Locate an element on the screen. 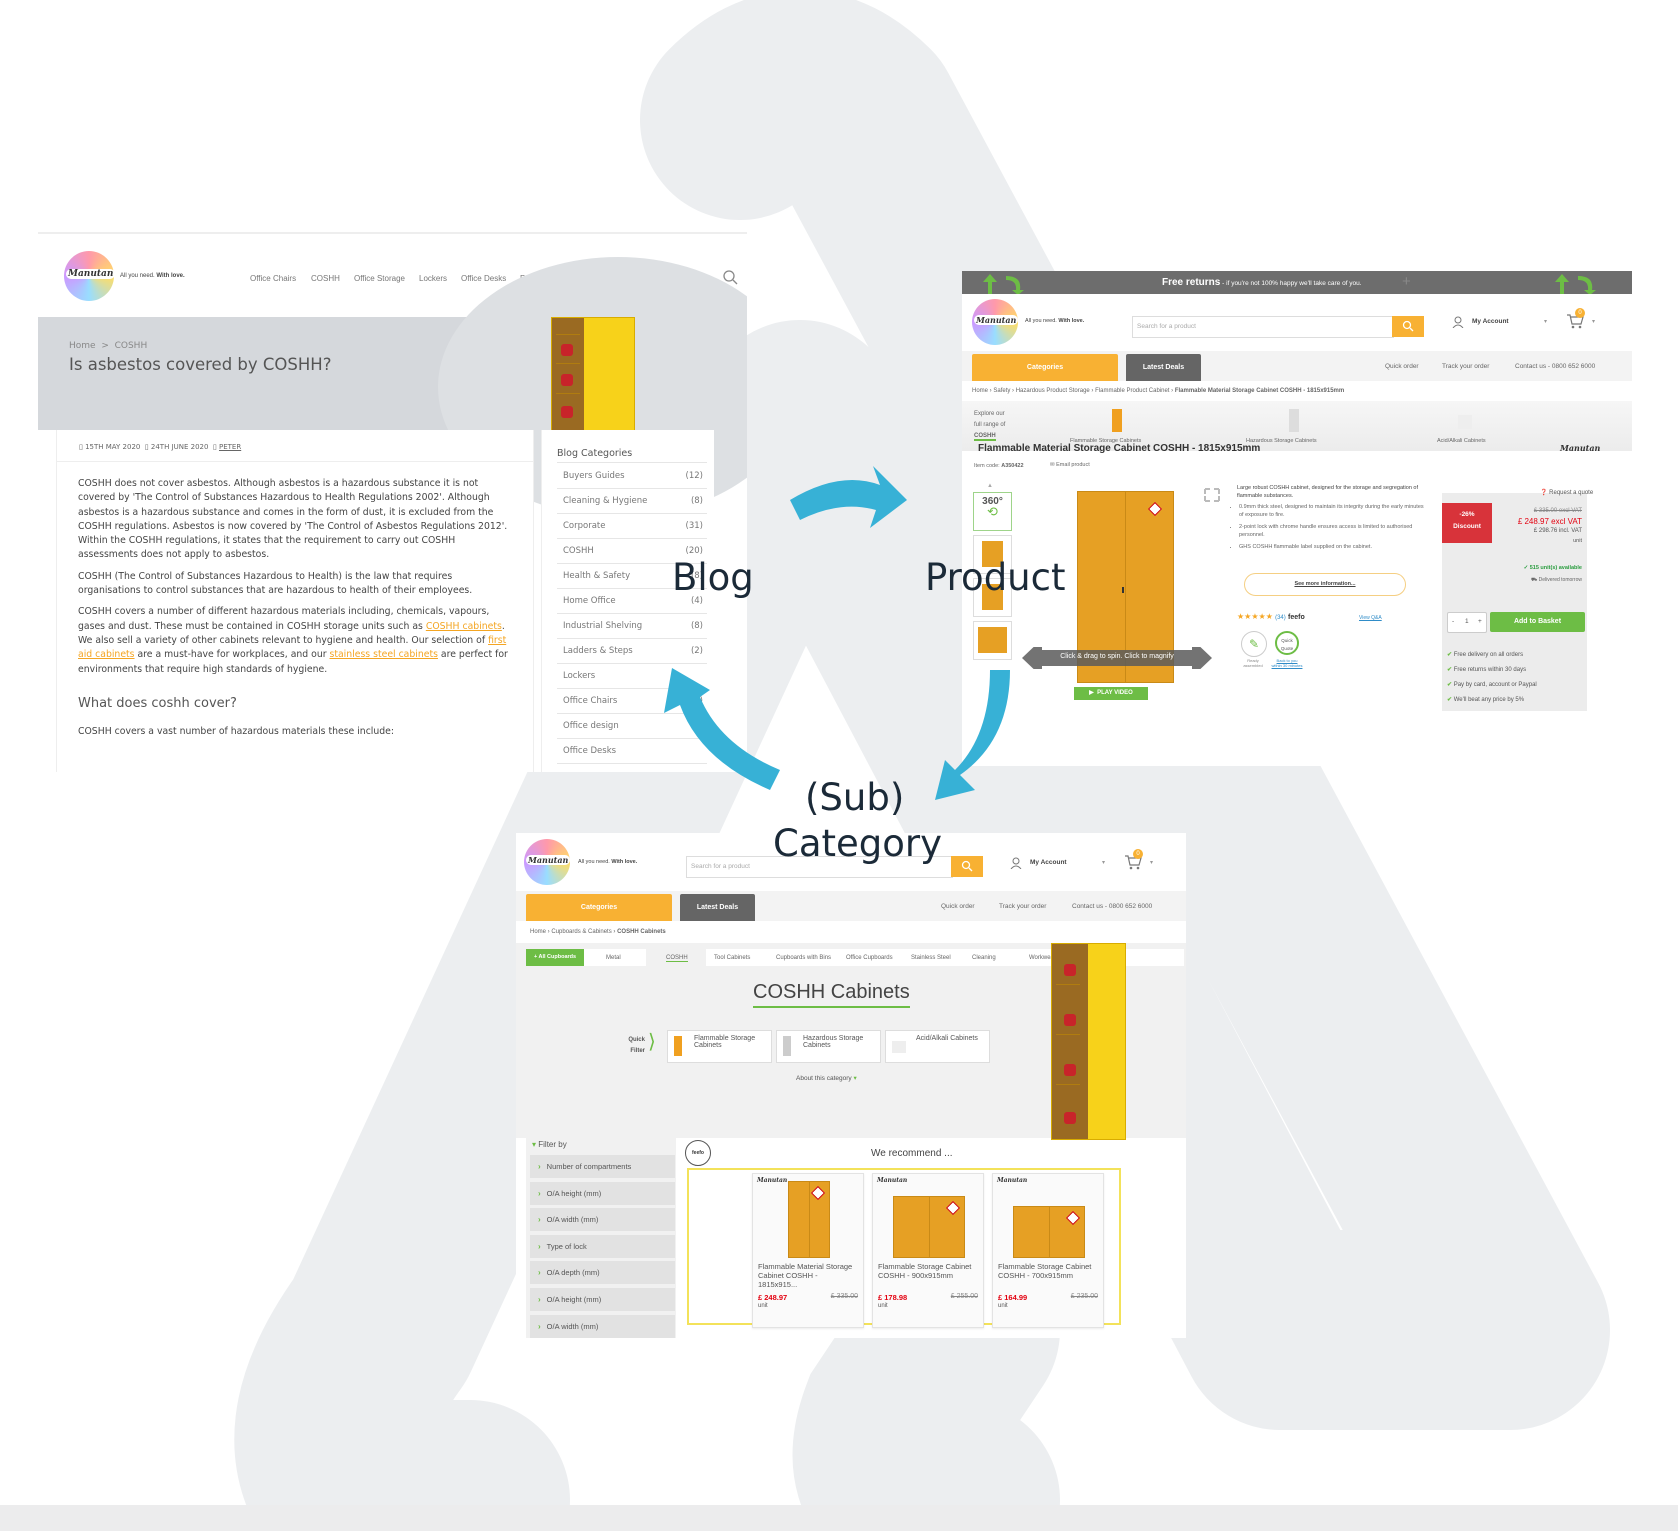  label-product: Product is located at coordinates (995, 577).